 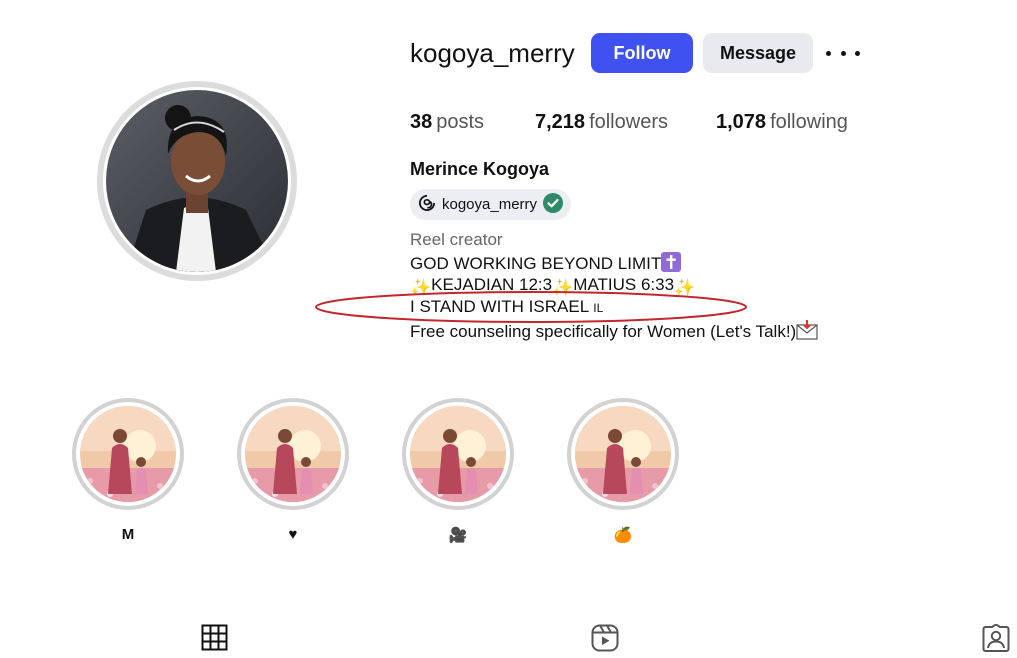 I want to click on posts-number: 38, so click(x=421, y=122).